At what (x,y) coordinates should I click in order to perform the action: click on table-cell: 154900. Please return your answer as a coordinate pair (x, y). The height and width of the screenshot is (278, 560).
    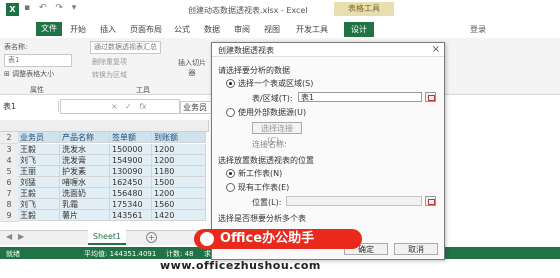
    Looking at the image, I should click on (131, 160).